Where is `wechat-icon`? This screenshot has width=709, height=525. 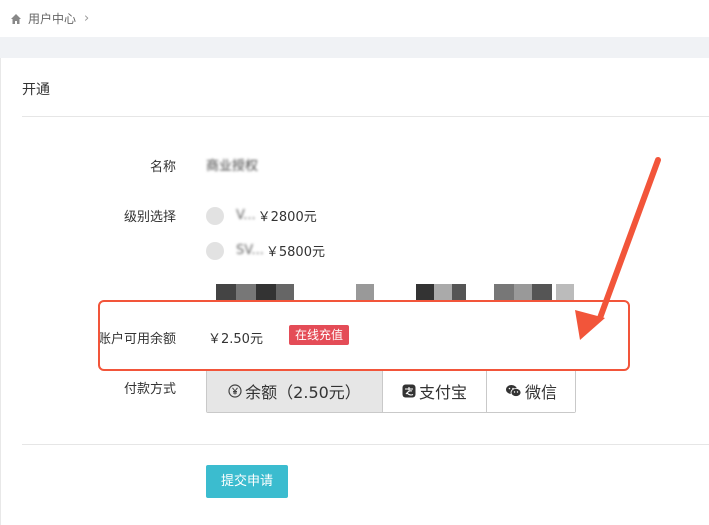 wechat-icon is located at coordinates (513, 391).